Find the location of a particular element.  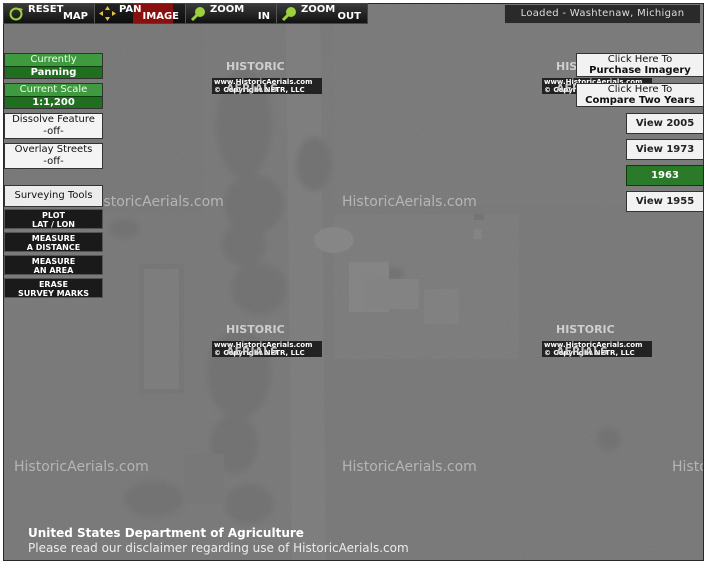

zoom-in-label-2: IN is located at coordinates (263, 16).